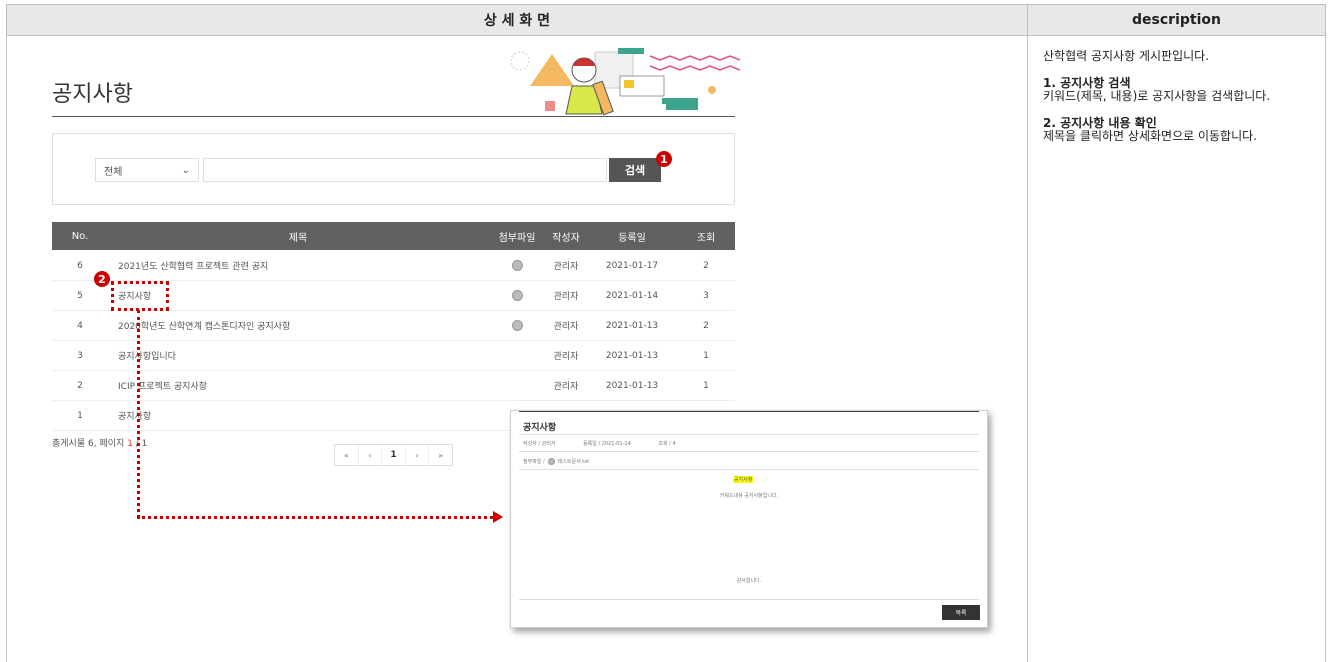  Describe the element at coordinates (371, 455) in the screenshot. I see `prev-page-button: ‹` at that location.